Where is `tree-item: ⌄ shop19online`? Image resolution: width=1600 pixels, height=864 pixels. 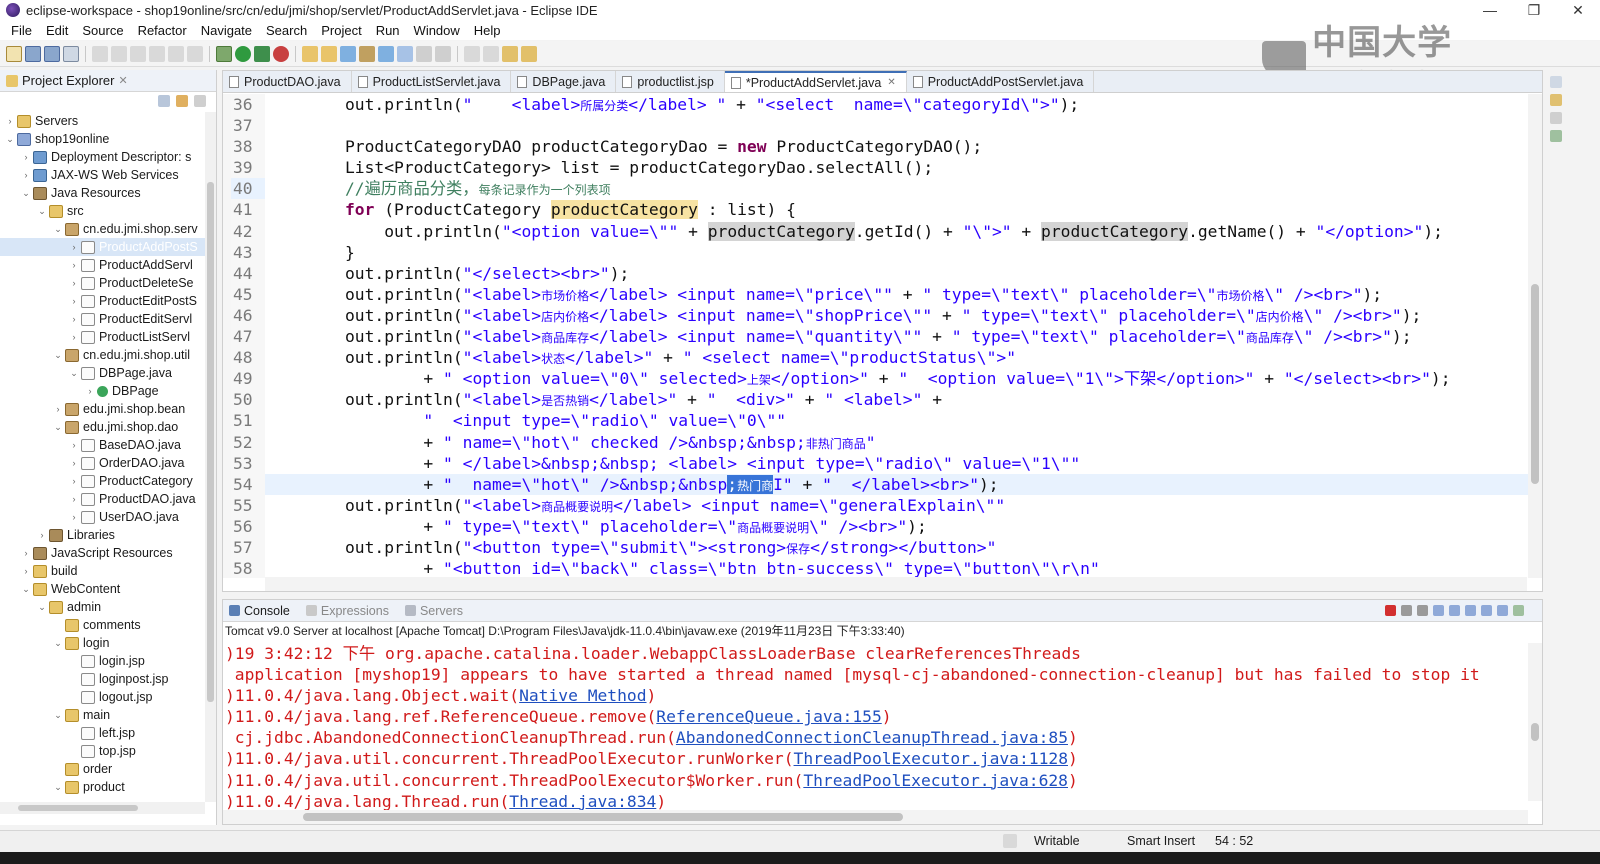
tree-item: ⌄ shop19online is located at coordinates (102, 139).